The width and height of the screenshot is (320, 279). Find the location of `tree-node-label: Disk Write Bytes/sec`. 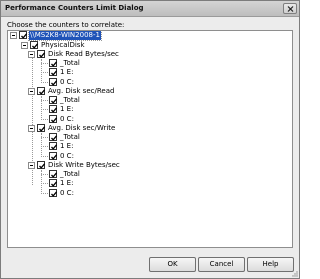

tree-node-label: Disk Write Bytes/sec is located at coordinates (84, 165).